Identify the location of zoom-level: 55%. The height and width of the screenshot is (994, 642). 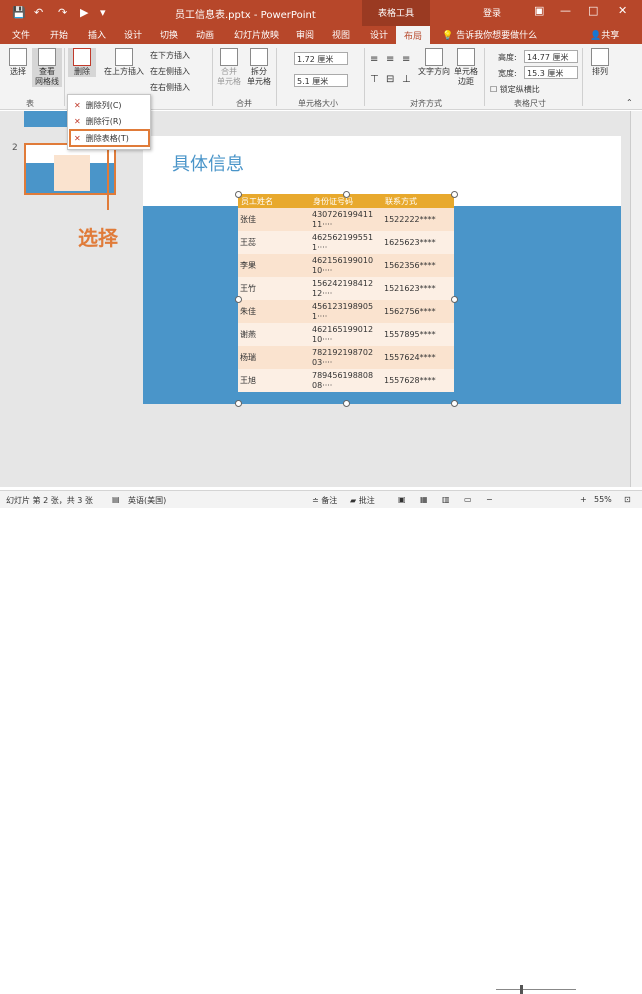
(603, 499).